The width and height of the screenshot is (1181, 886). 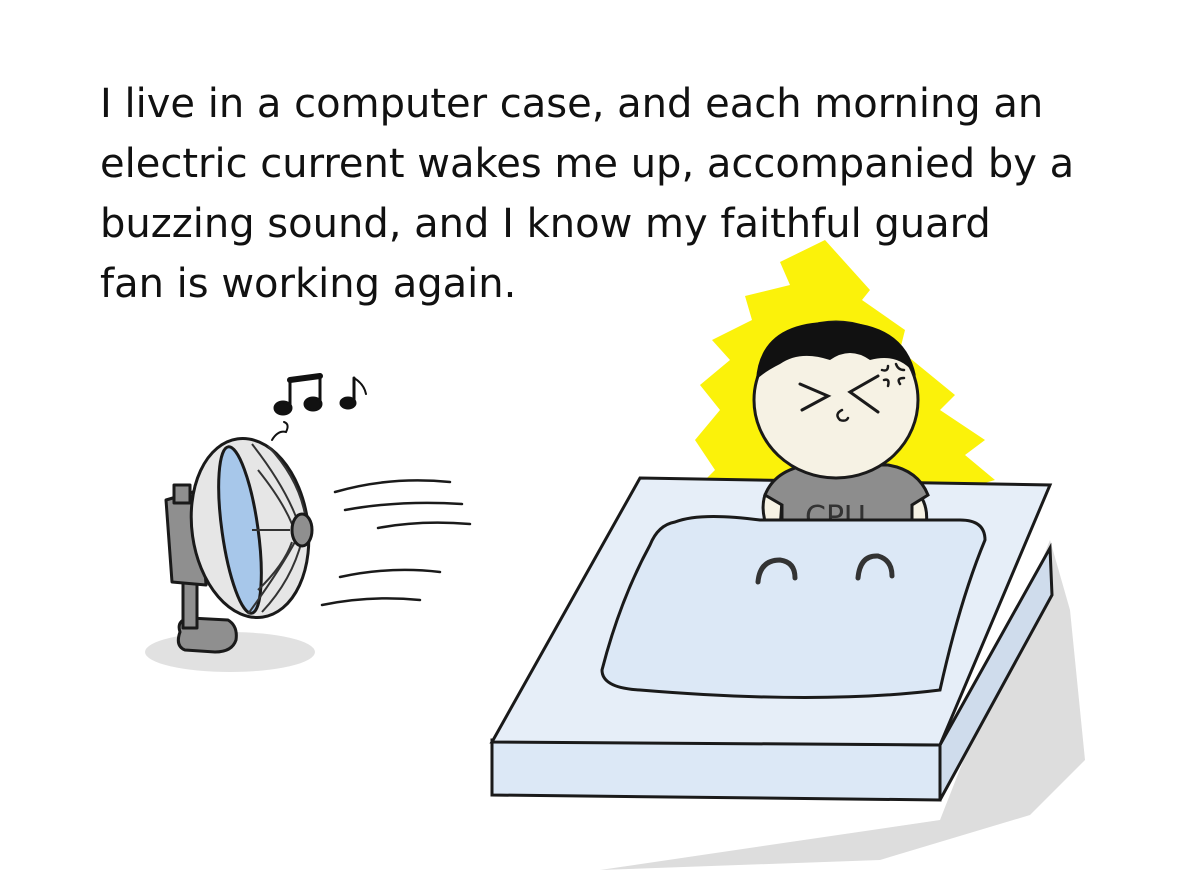 I want to click on bed-front-side, so click(x=716, y=770).